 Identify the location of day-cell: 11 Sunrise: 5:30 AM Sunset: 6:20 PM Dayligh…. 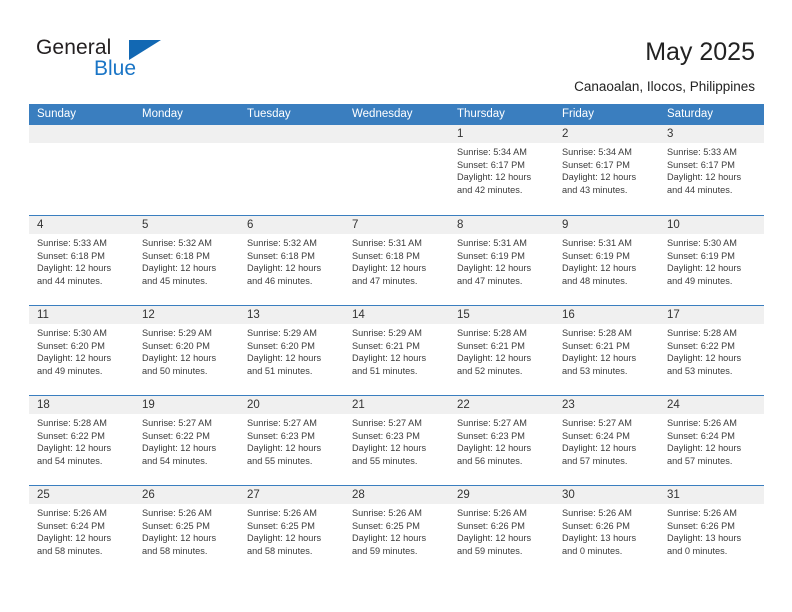
(81, 350).